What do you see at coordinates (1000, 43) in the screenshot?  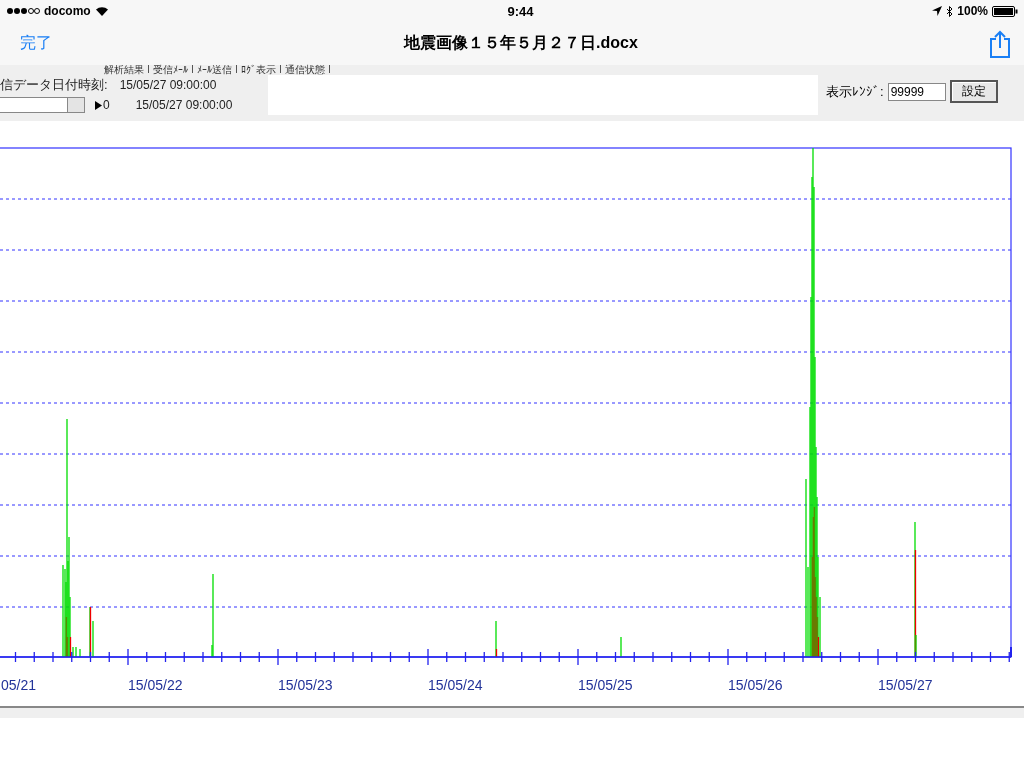 I see `share-icon` at bounding box center [1000, 43].